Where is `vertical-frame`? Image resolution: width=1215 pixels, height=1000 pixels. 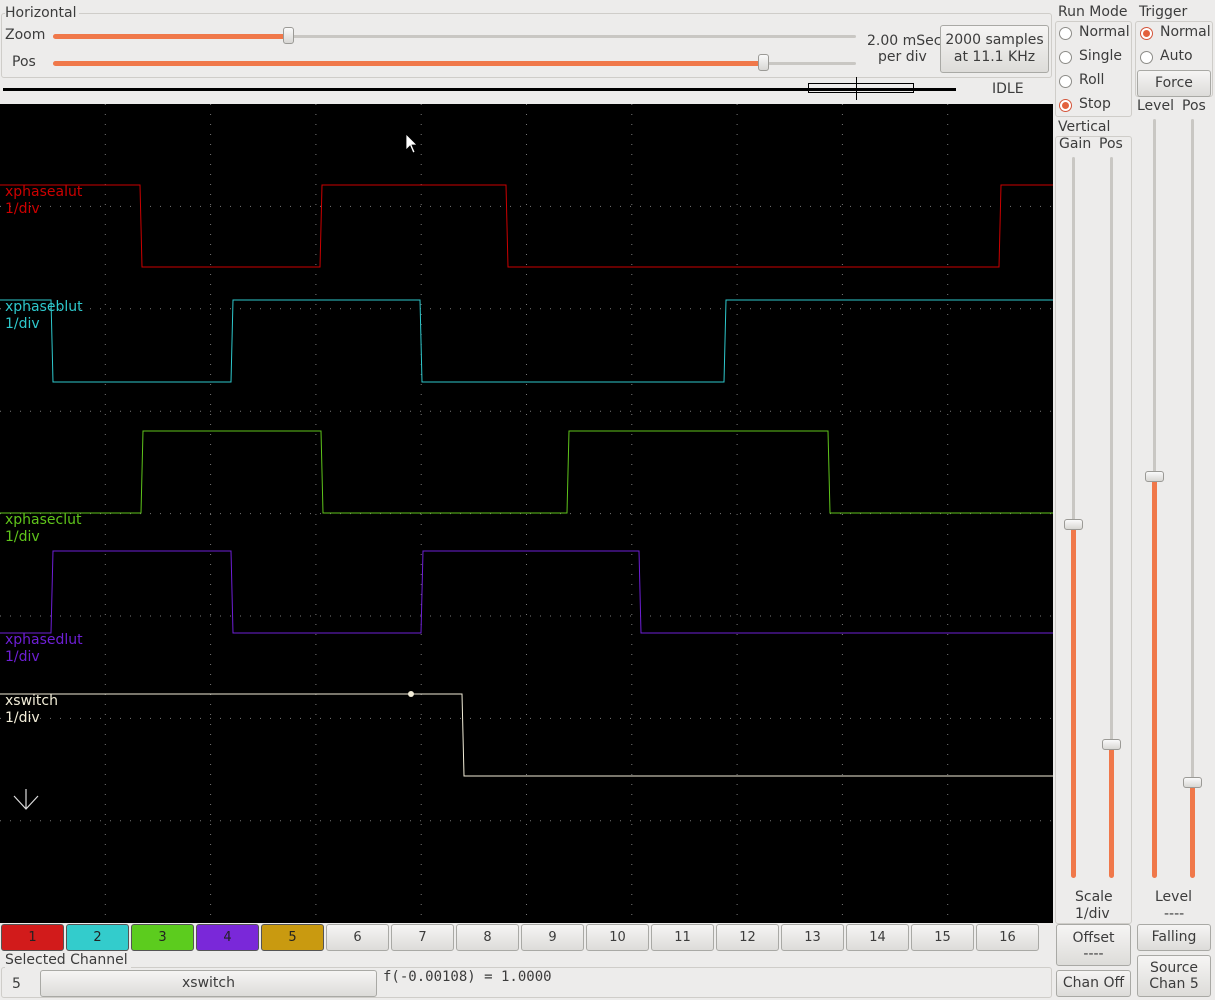 vertical-frame is located at coordinates (1093, 530).